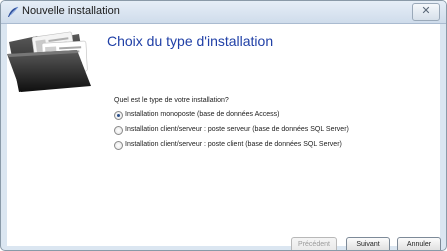  Describe the element at coordinates (118, 145) in the screenshot. I see `radio-poste-client` at that location.